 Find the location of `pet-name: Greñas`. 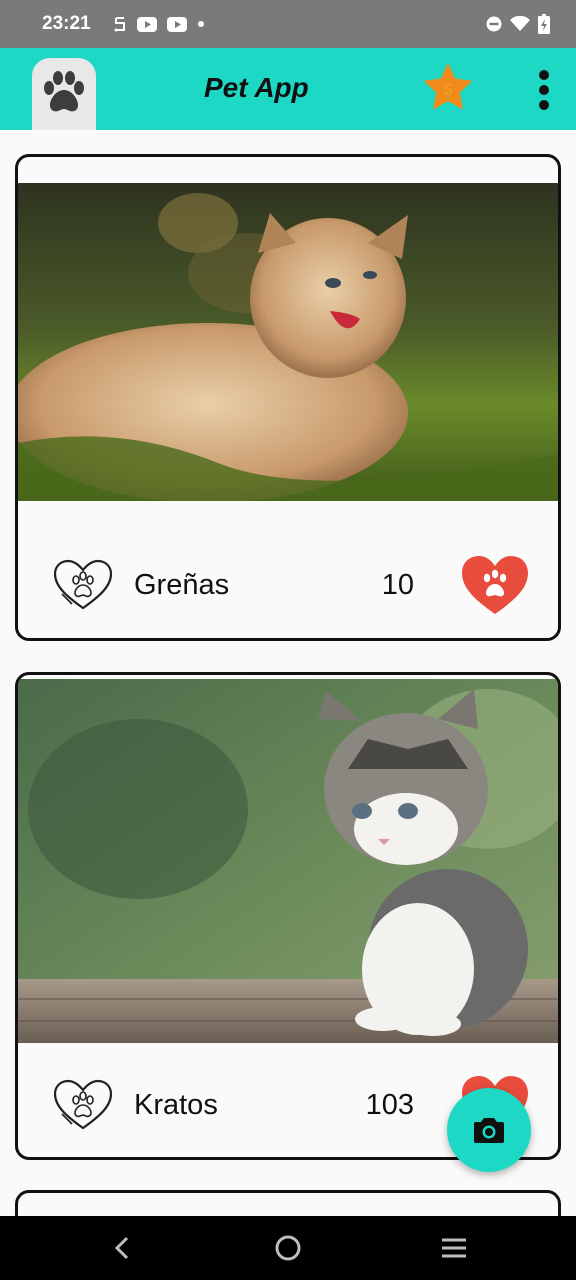

pet-name: Greñas is located at coordinates (182, 584).